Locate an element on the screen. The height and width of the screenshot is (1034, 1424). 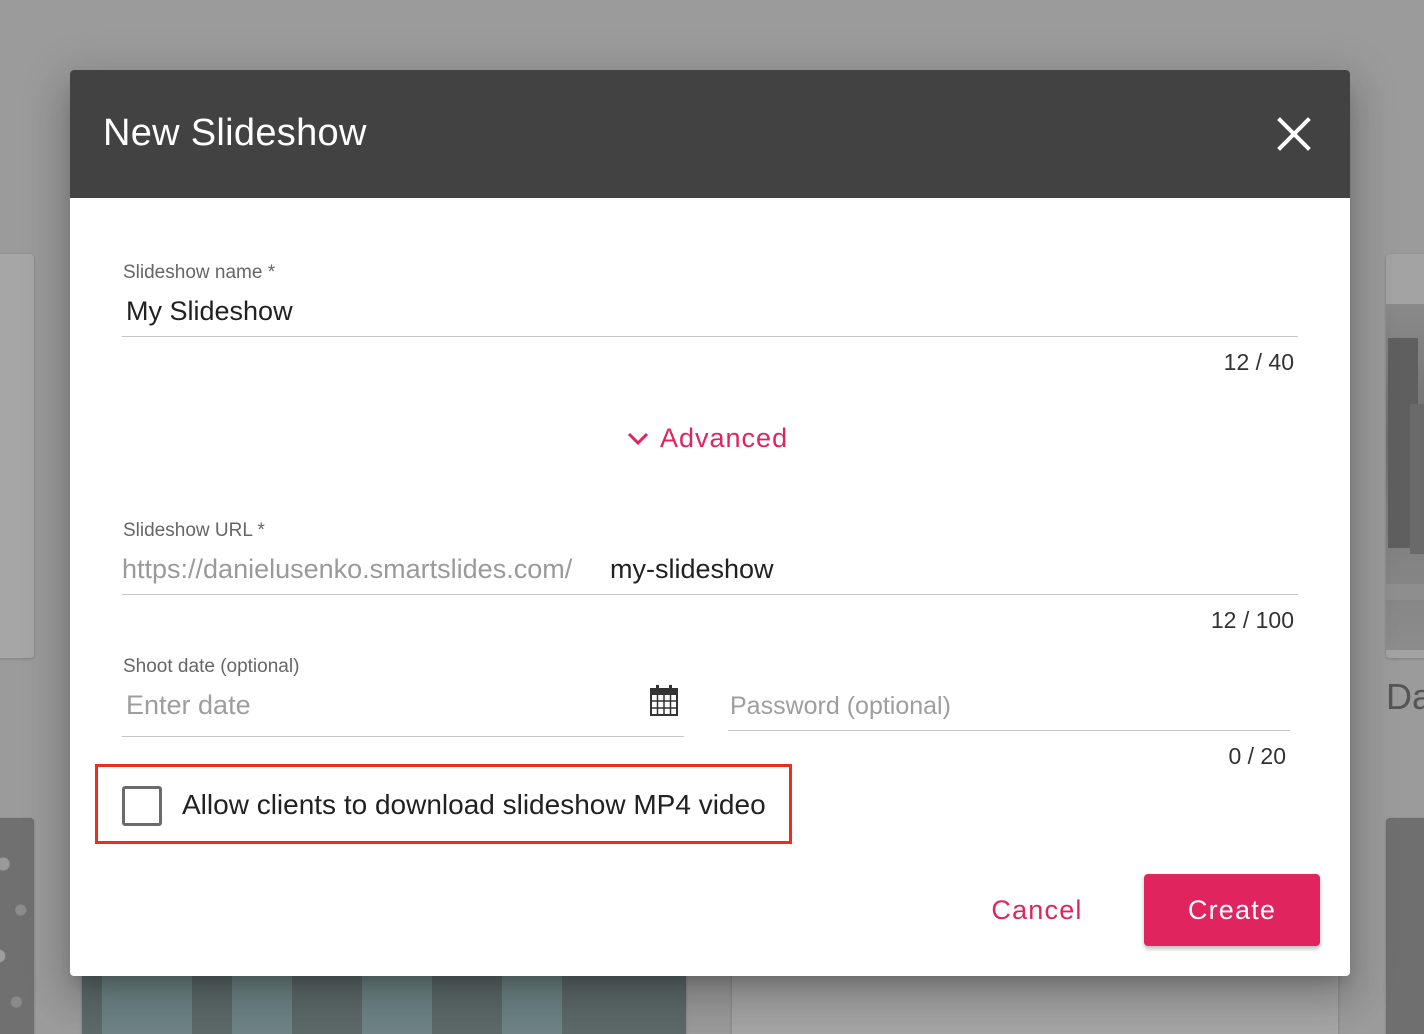
slideshow-name-label: Slideshow name * is located at coordinates (199, 272).